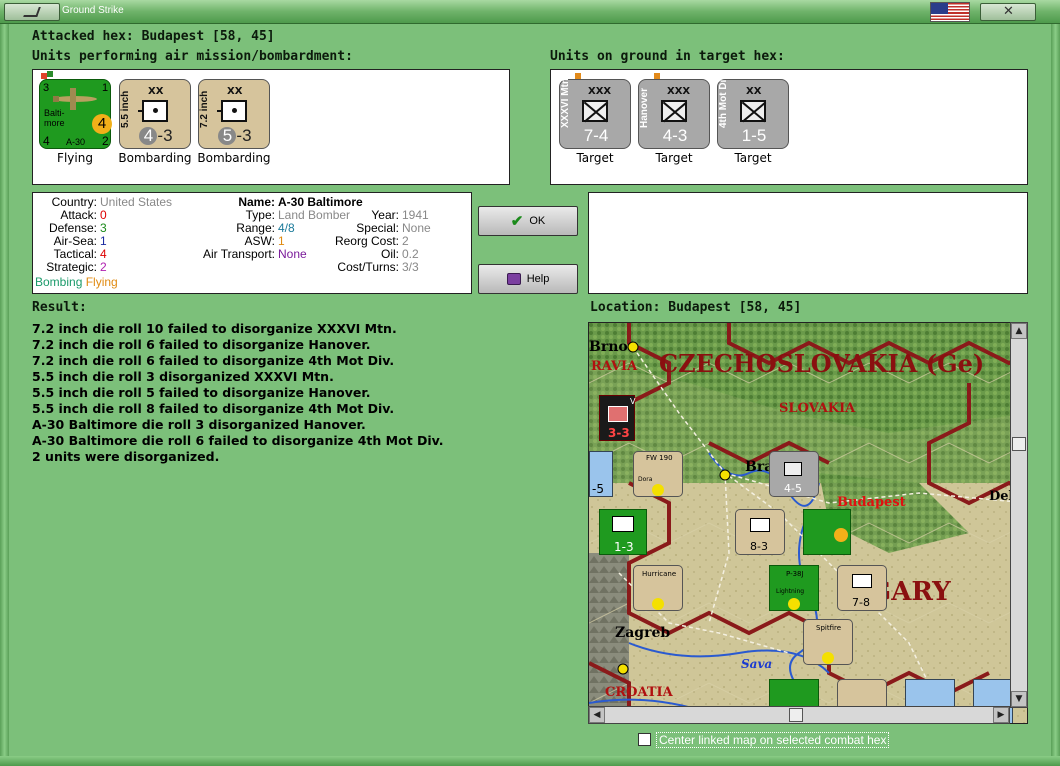  Describe the element at coordinates (658, 474) in the screenshot. I see `map-unit-counter: FW 190 Dora` at that location.